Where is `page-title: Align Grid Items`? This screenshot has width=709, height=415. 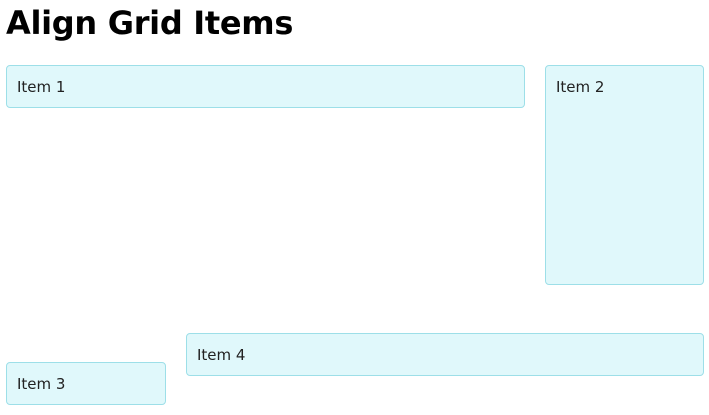
page-title: Align Grid Items is located at coordinates (150, 23).